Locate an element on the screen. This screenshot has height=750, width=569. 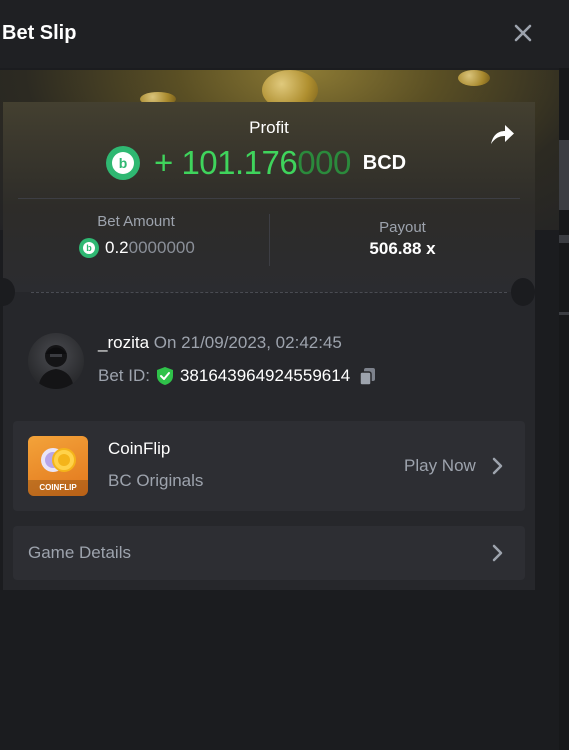
bet-amount-value: 0.20000000 is located at coordinates (150, 247).